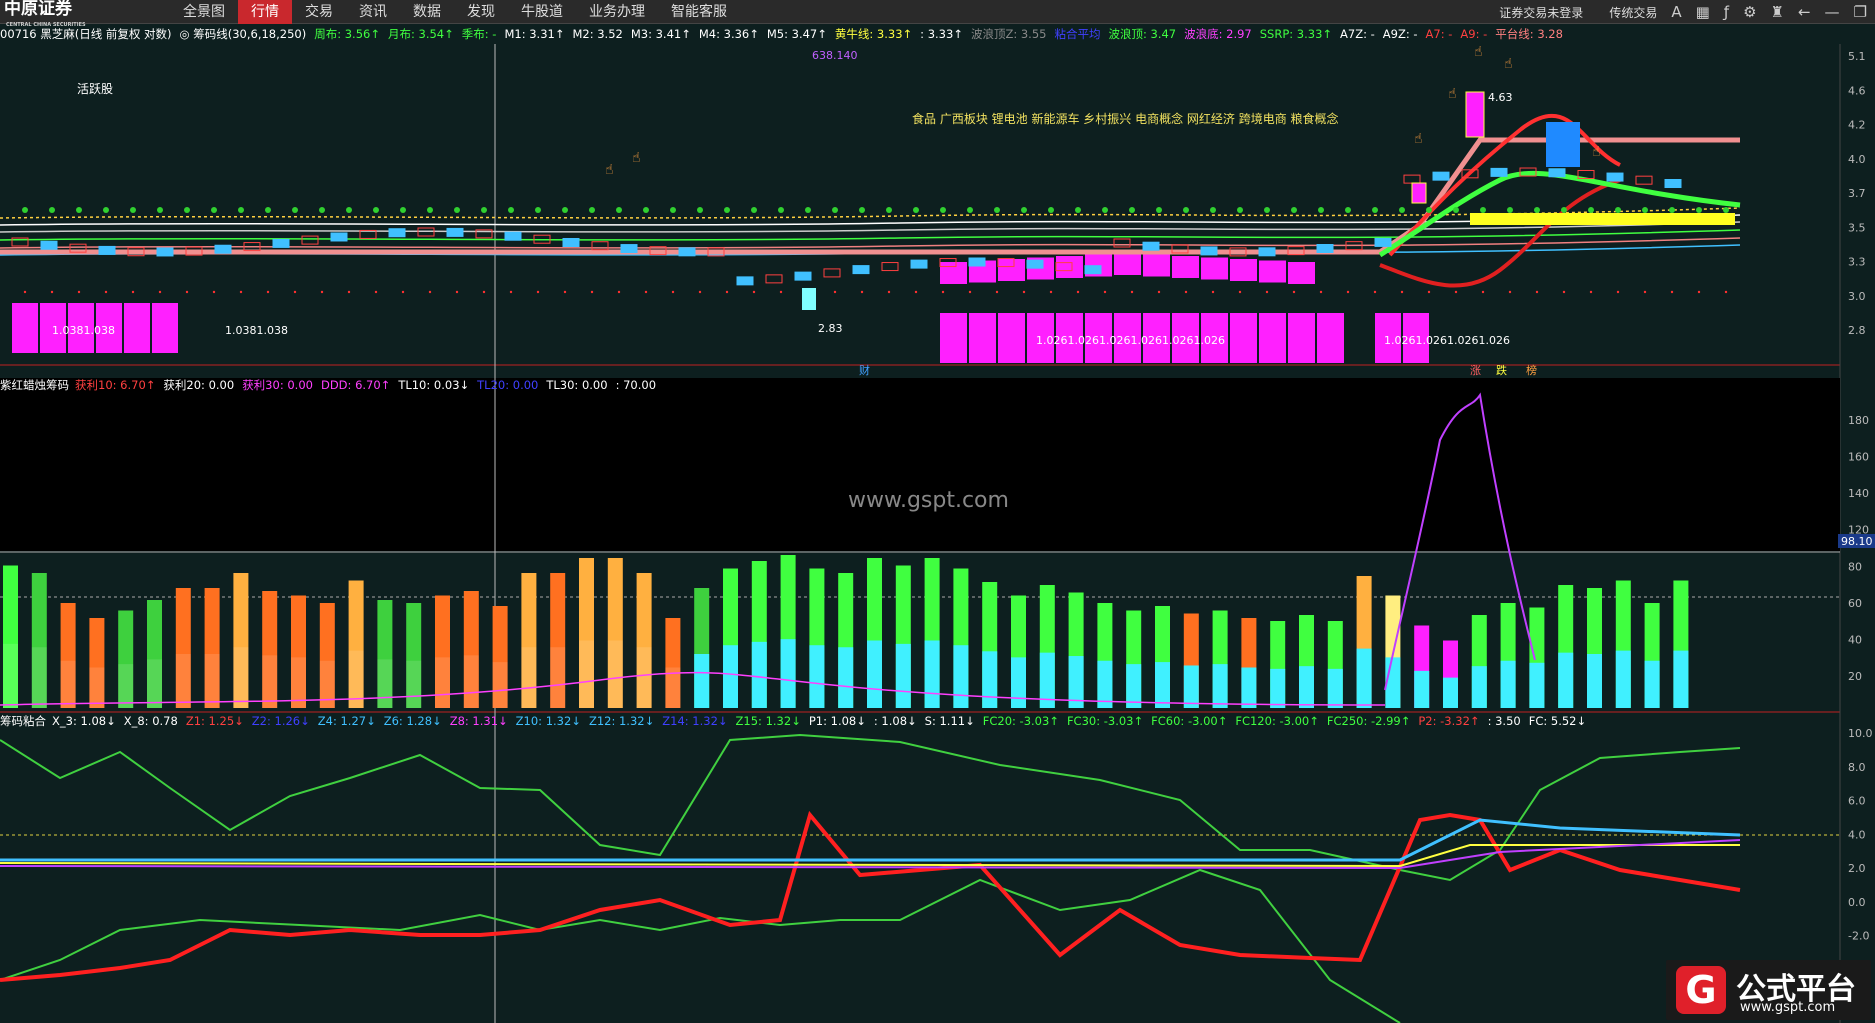 The height and width of the screenshot is (1023, 1875). Describe the element at coordinates (1857, 902) in the screenshot. I see `panel3-y-tick: 0.0` at that location.